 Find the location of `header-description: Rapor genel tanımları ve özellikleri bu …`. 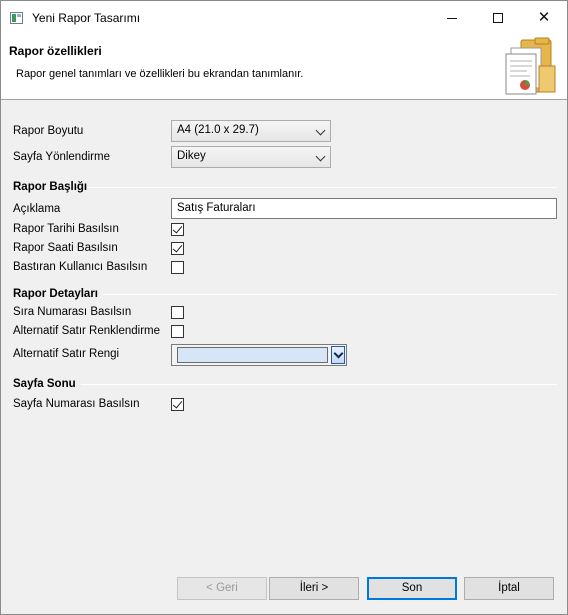

header-description: Rapor genel tanımları ve özellikleri bu … is located at coordinates (160, 74).